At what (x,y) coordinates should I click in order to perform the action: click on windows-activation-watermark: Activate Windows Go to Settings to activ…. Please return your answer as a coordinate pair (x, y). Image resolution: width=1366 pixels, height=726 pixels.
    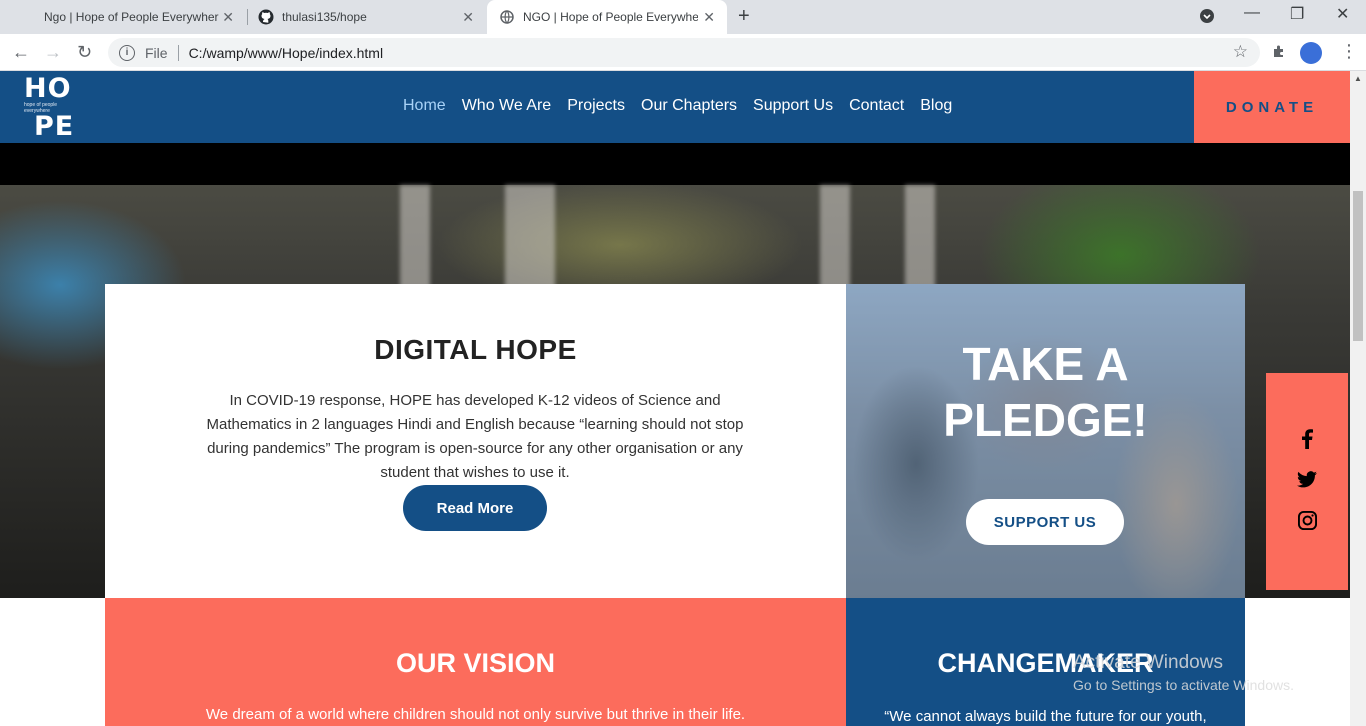
    Looking at the image, I should click on (1183, 674).